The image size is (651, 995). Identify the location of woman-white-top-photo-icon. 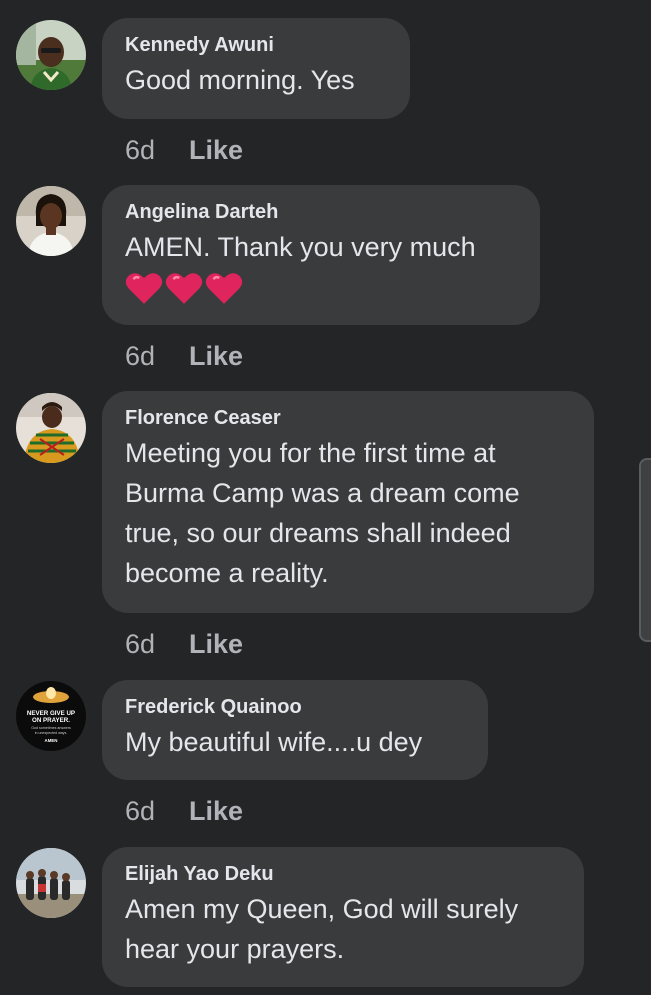
(51, 221).